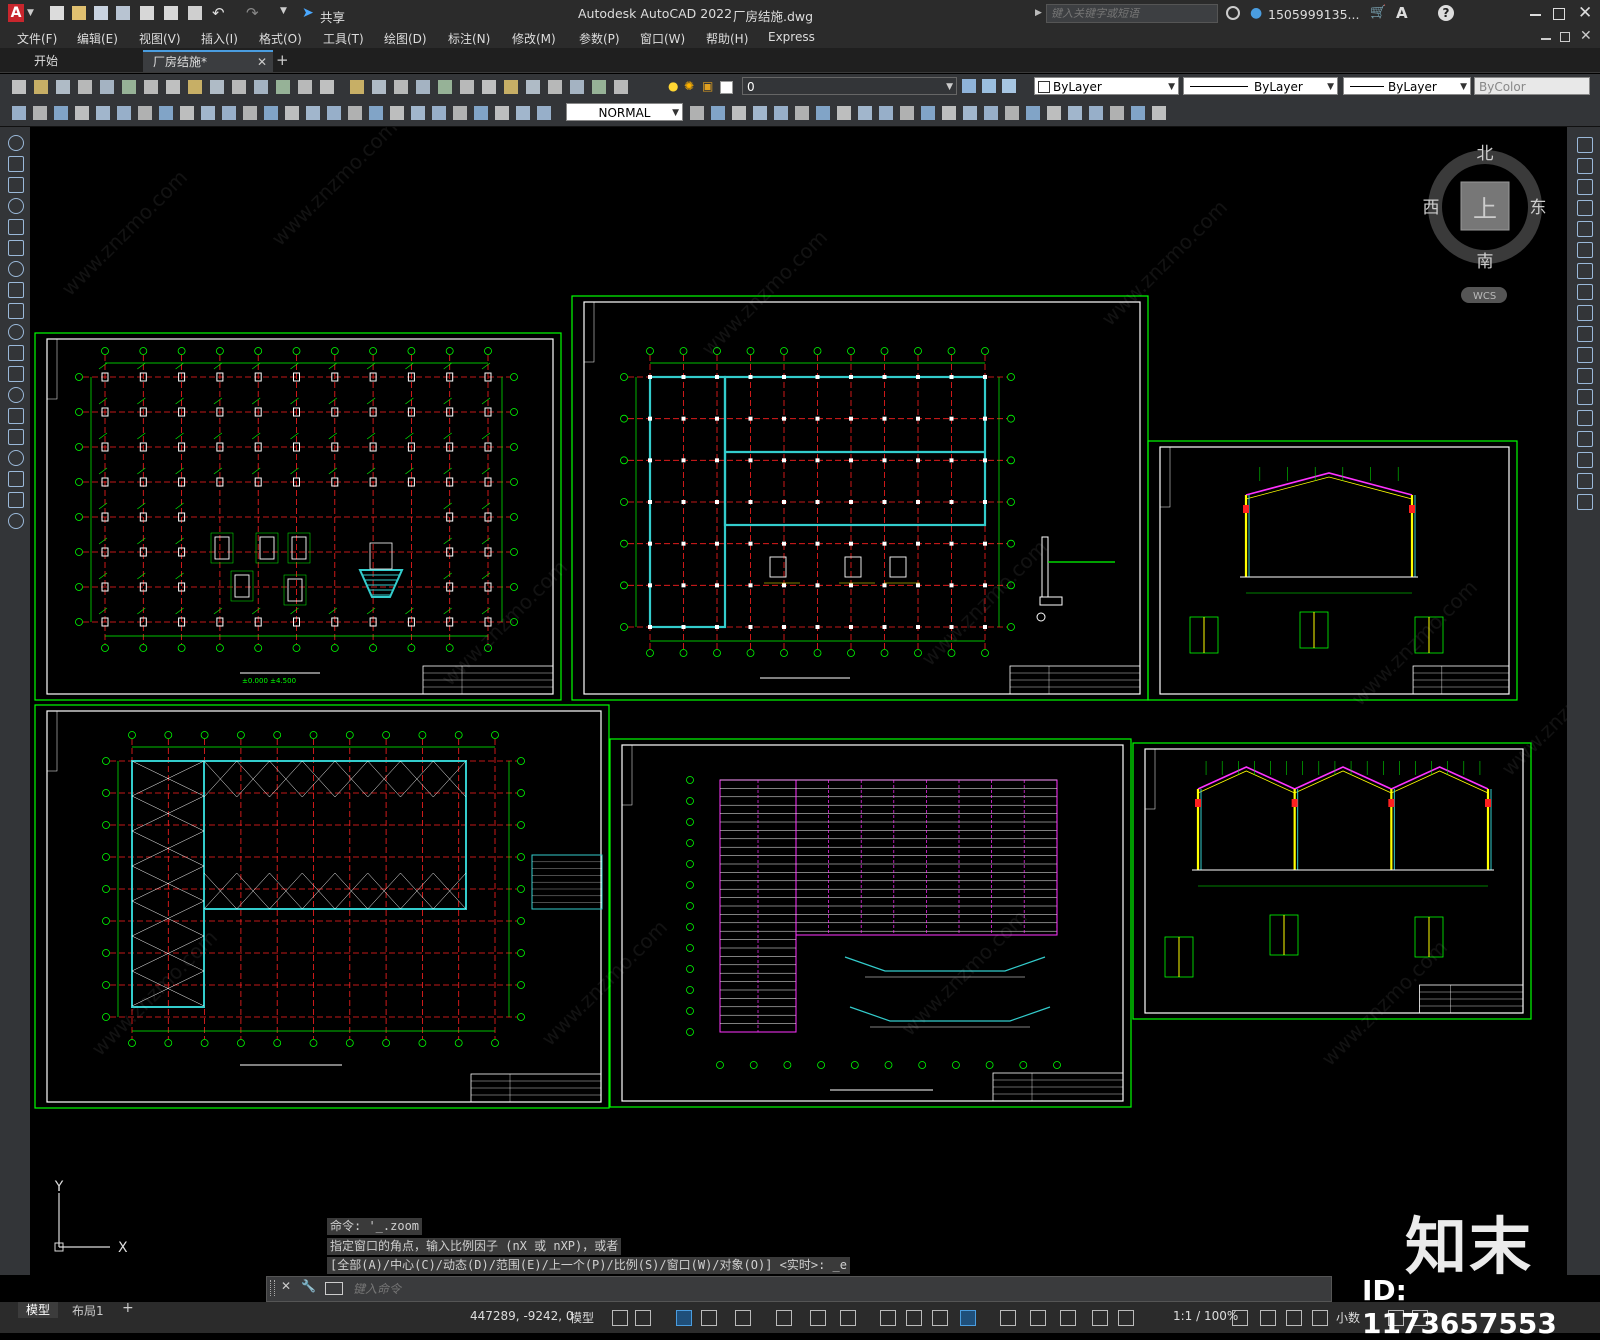 This screenshot has height=1340, width=1600. What do you see at coordinates (124, 113) in the screenshot?
I see `jogged-icon` at bounding box center [124, 113].